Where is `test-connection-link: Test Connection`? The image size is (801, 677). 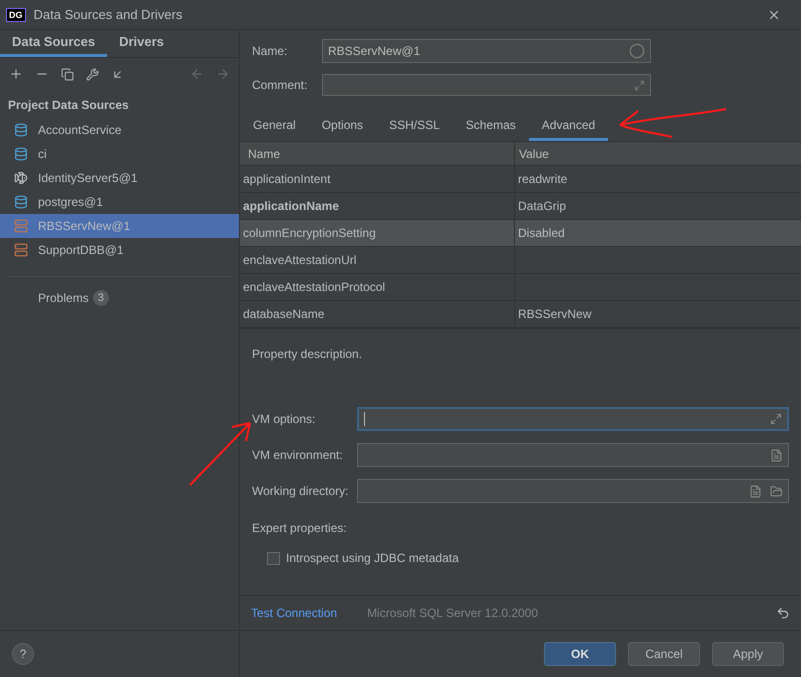 test-connection-link: Test Connection is located at coordinates (294, 613).